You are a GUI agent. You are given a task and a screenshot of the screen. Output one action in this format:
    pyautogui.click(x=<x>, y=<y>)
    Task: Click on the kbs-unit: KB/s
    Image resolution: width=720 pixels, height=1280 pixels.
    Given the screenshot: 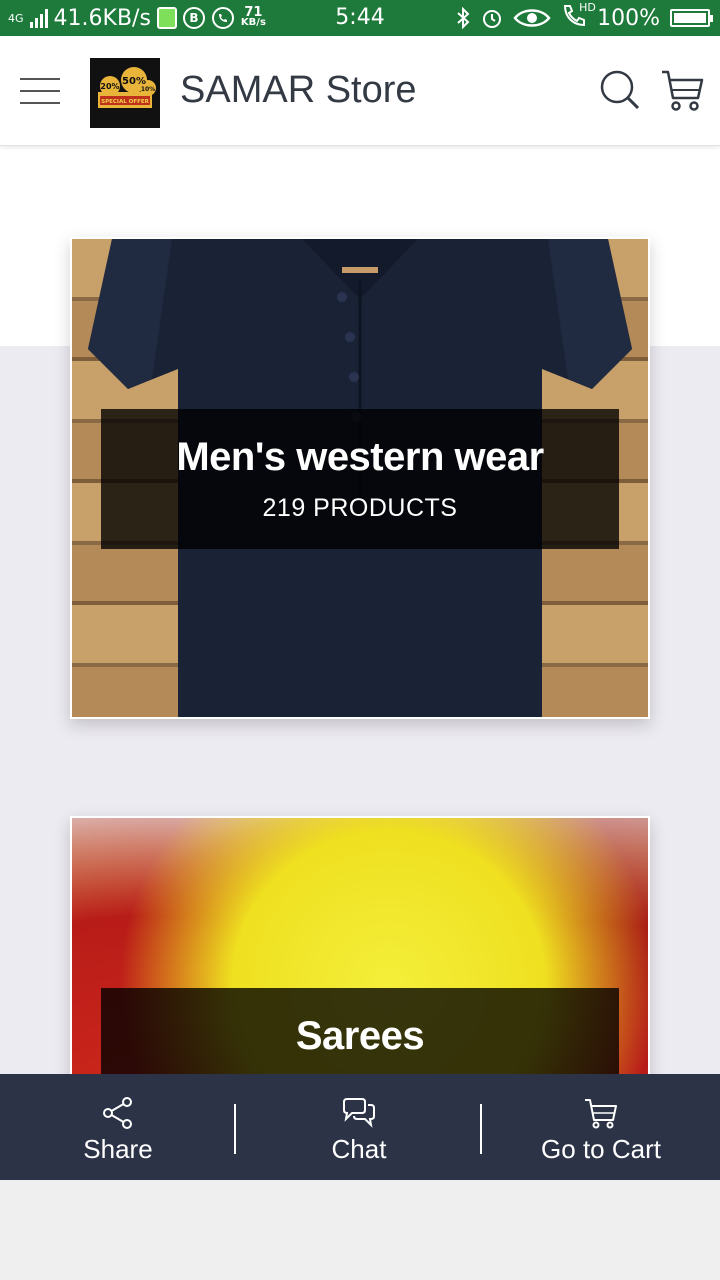 What is the action you would take?
    pyautogui.click(x=253, y=22)
    